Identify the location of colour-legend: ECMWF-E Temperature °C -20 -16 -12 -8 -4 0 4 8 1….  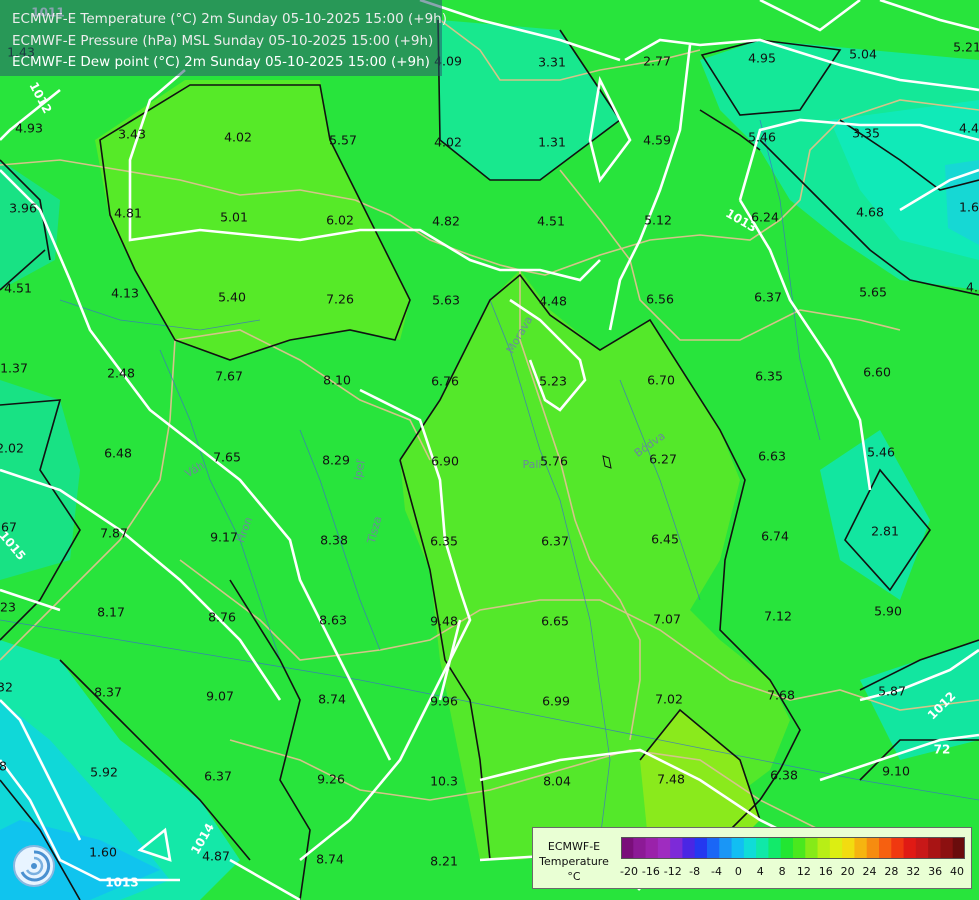
(752, 858).